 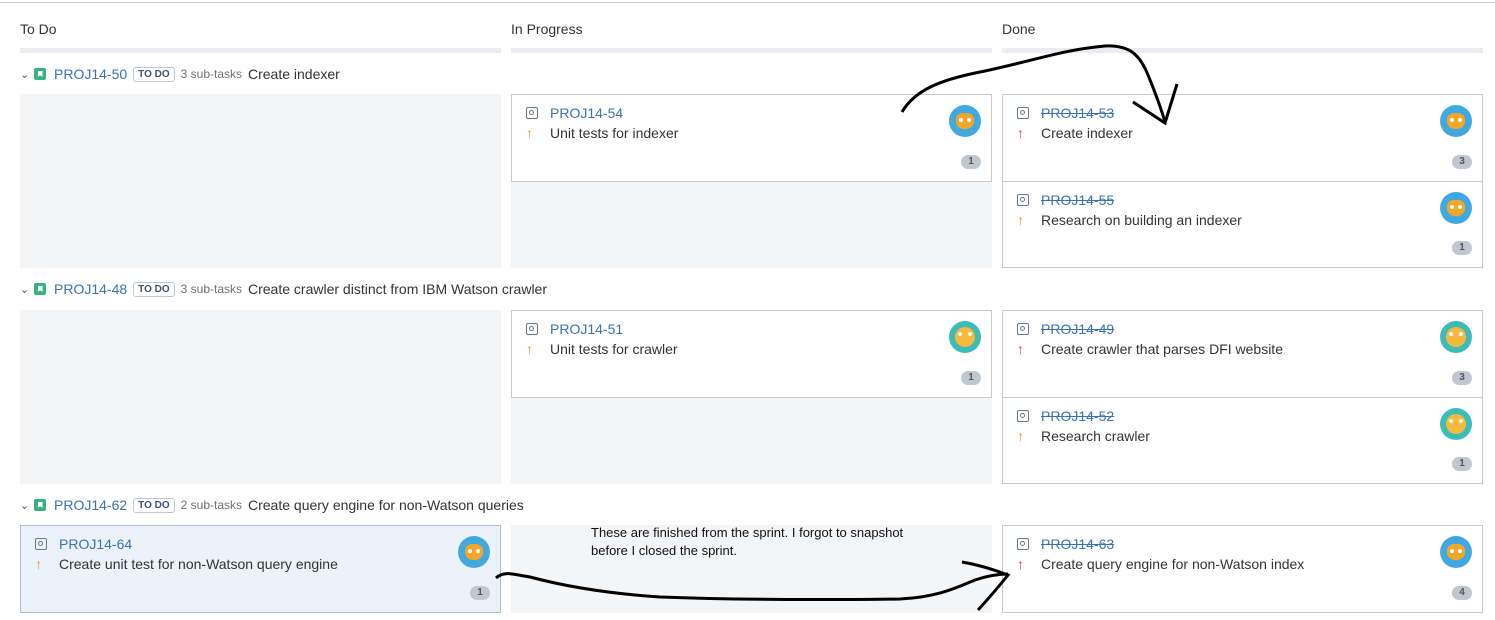 What do you see at coordinates (752, 587) in the screenshot?
I see `hand-drawn-arrow-bottom` at bounding box center [752, 587].